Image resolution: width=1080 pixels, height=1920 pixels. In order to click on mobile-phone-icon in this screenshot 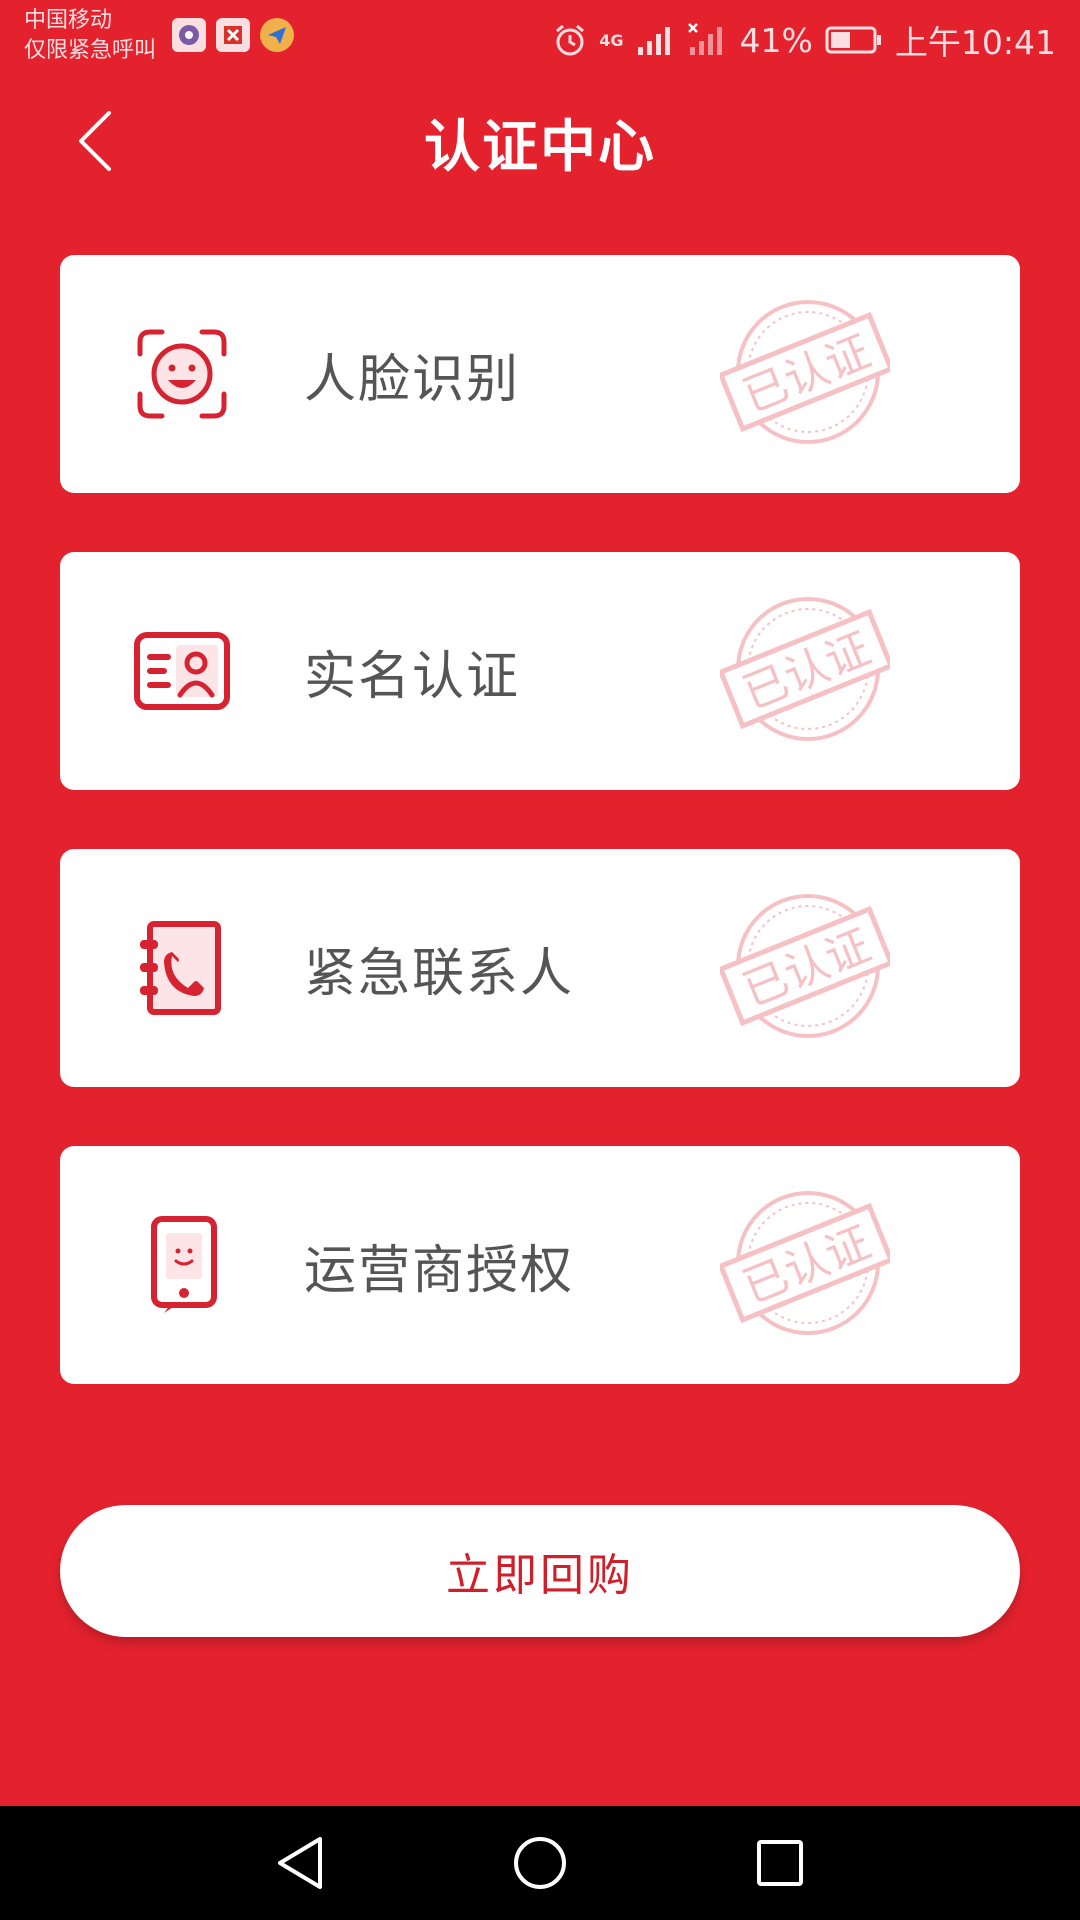, I will do `click(184, 1264)`.